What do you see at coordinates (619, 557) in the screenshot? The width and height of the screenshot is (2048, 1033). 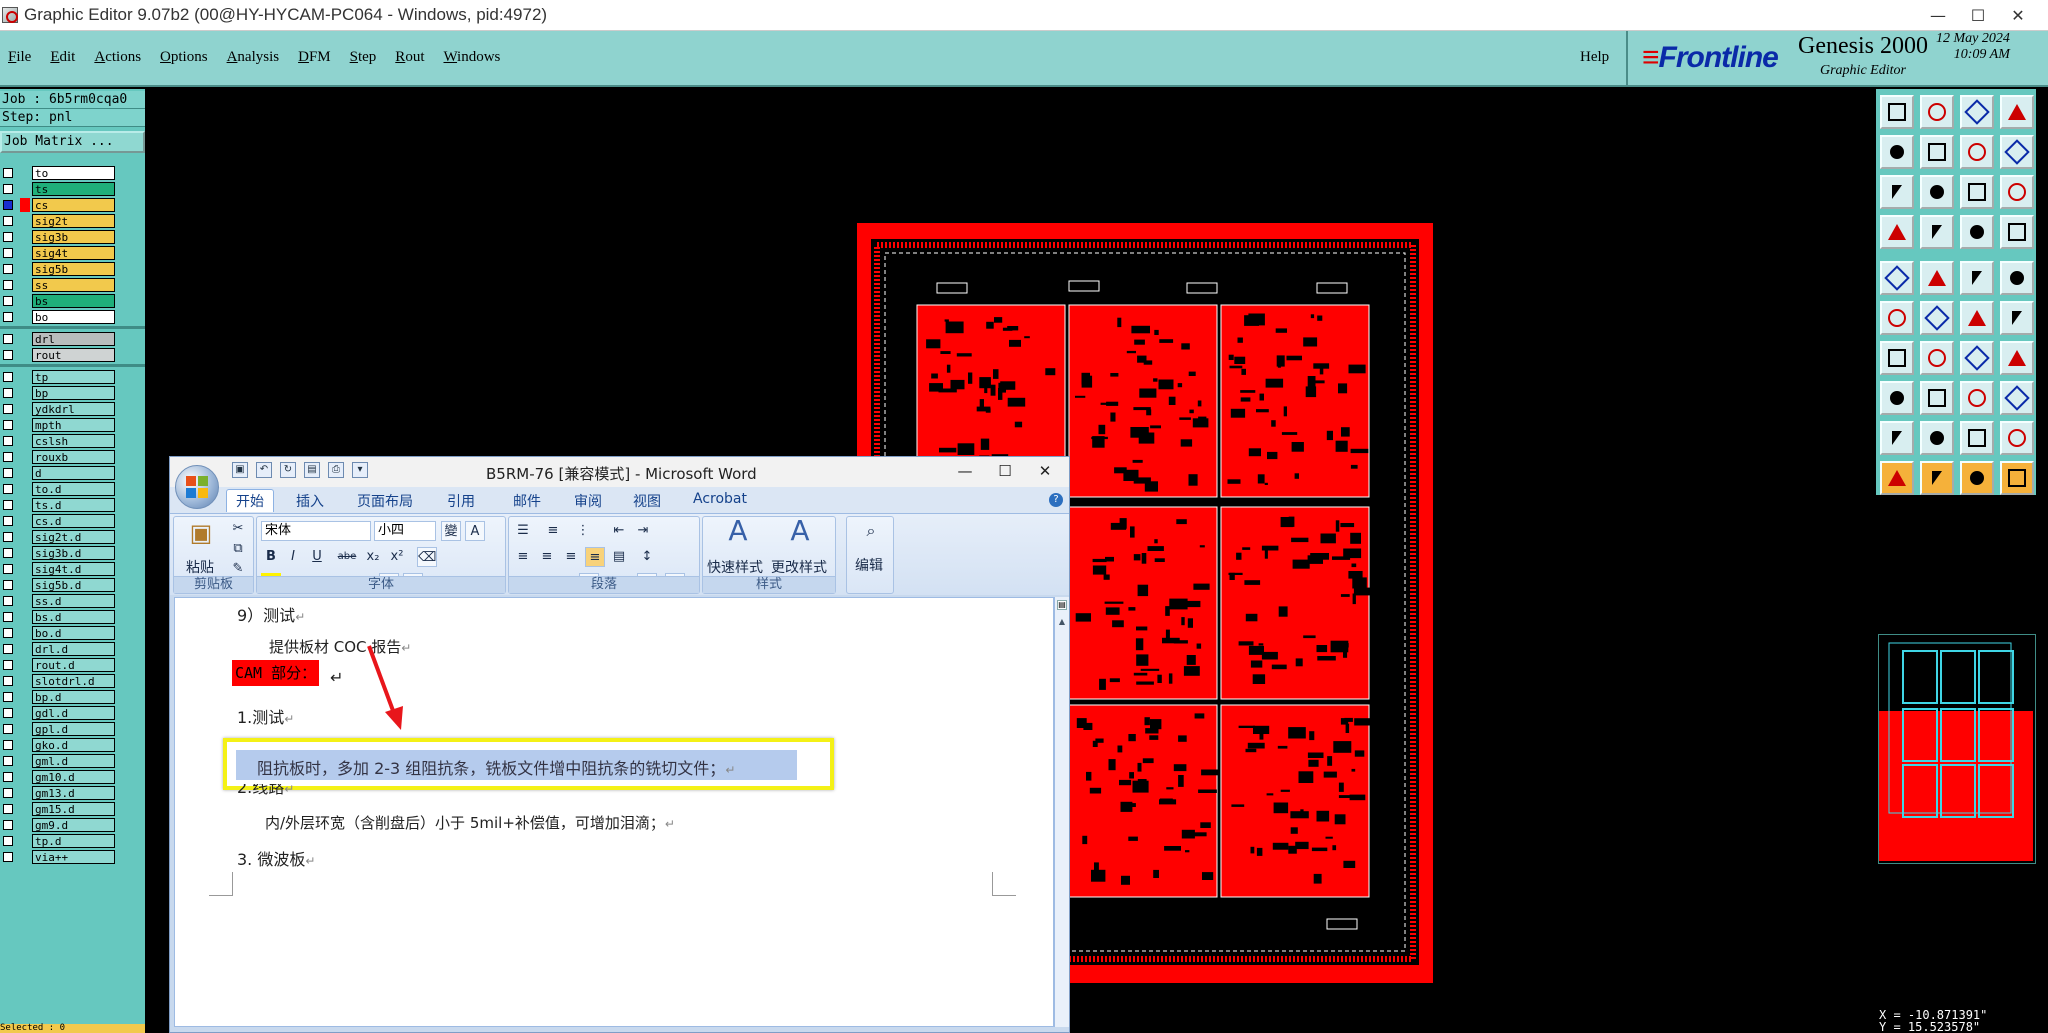 I see `distributed-icon: ▤` at bounding box center [619, 557].